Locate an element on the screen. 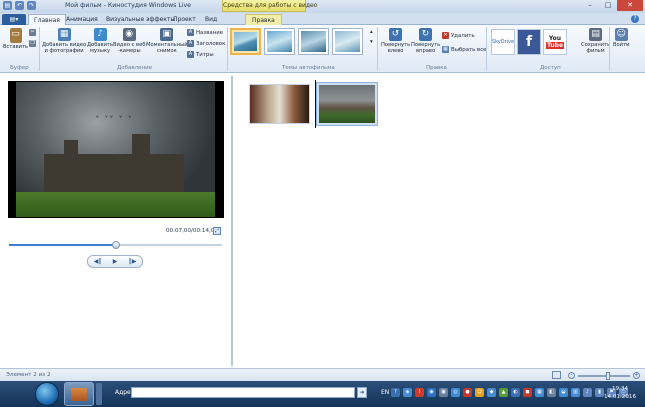  titles-button: A Титры is located at coordinates (200, 54).